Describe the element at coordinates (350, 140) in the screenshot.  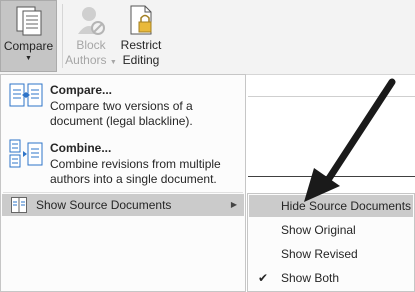
I see `pointer-arrow-annotation` at that location.